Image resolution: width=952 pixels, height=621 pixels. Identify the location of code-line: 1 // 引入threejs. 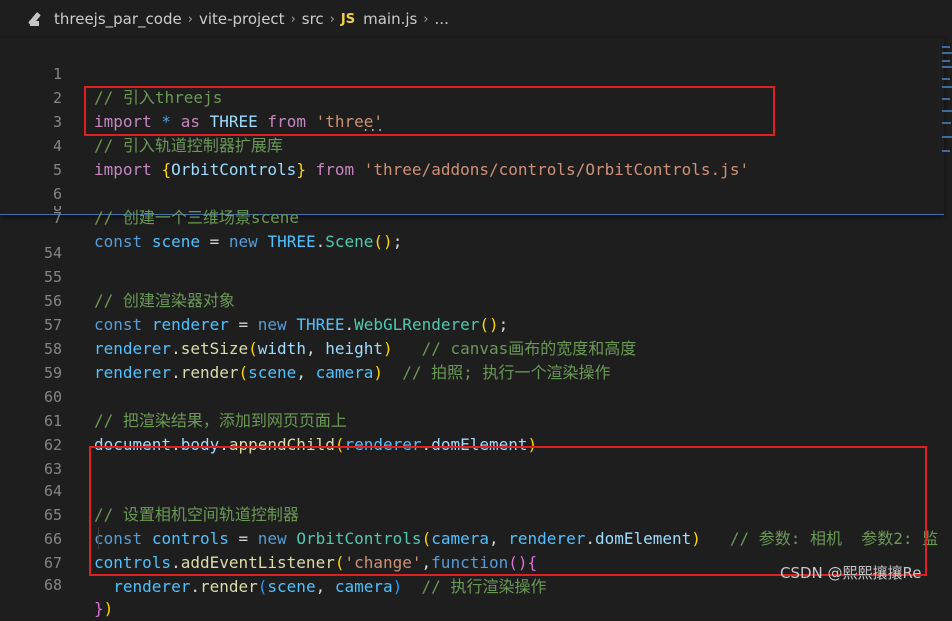
(472, 72).